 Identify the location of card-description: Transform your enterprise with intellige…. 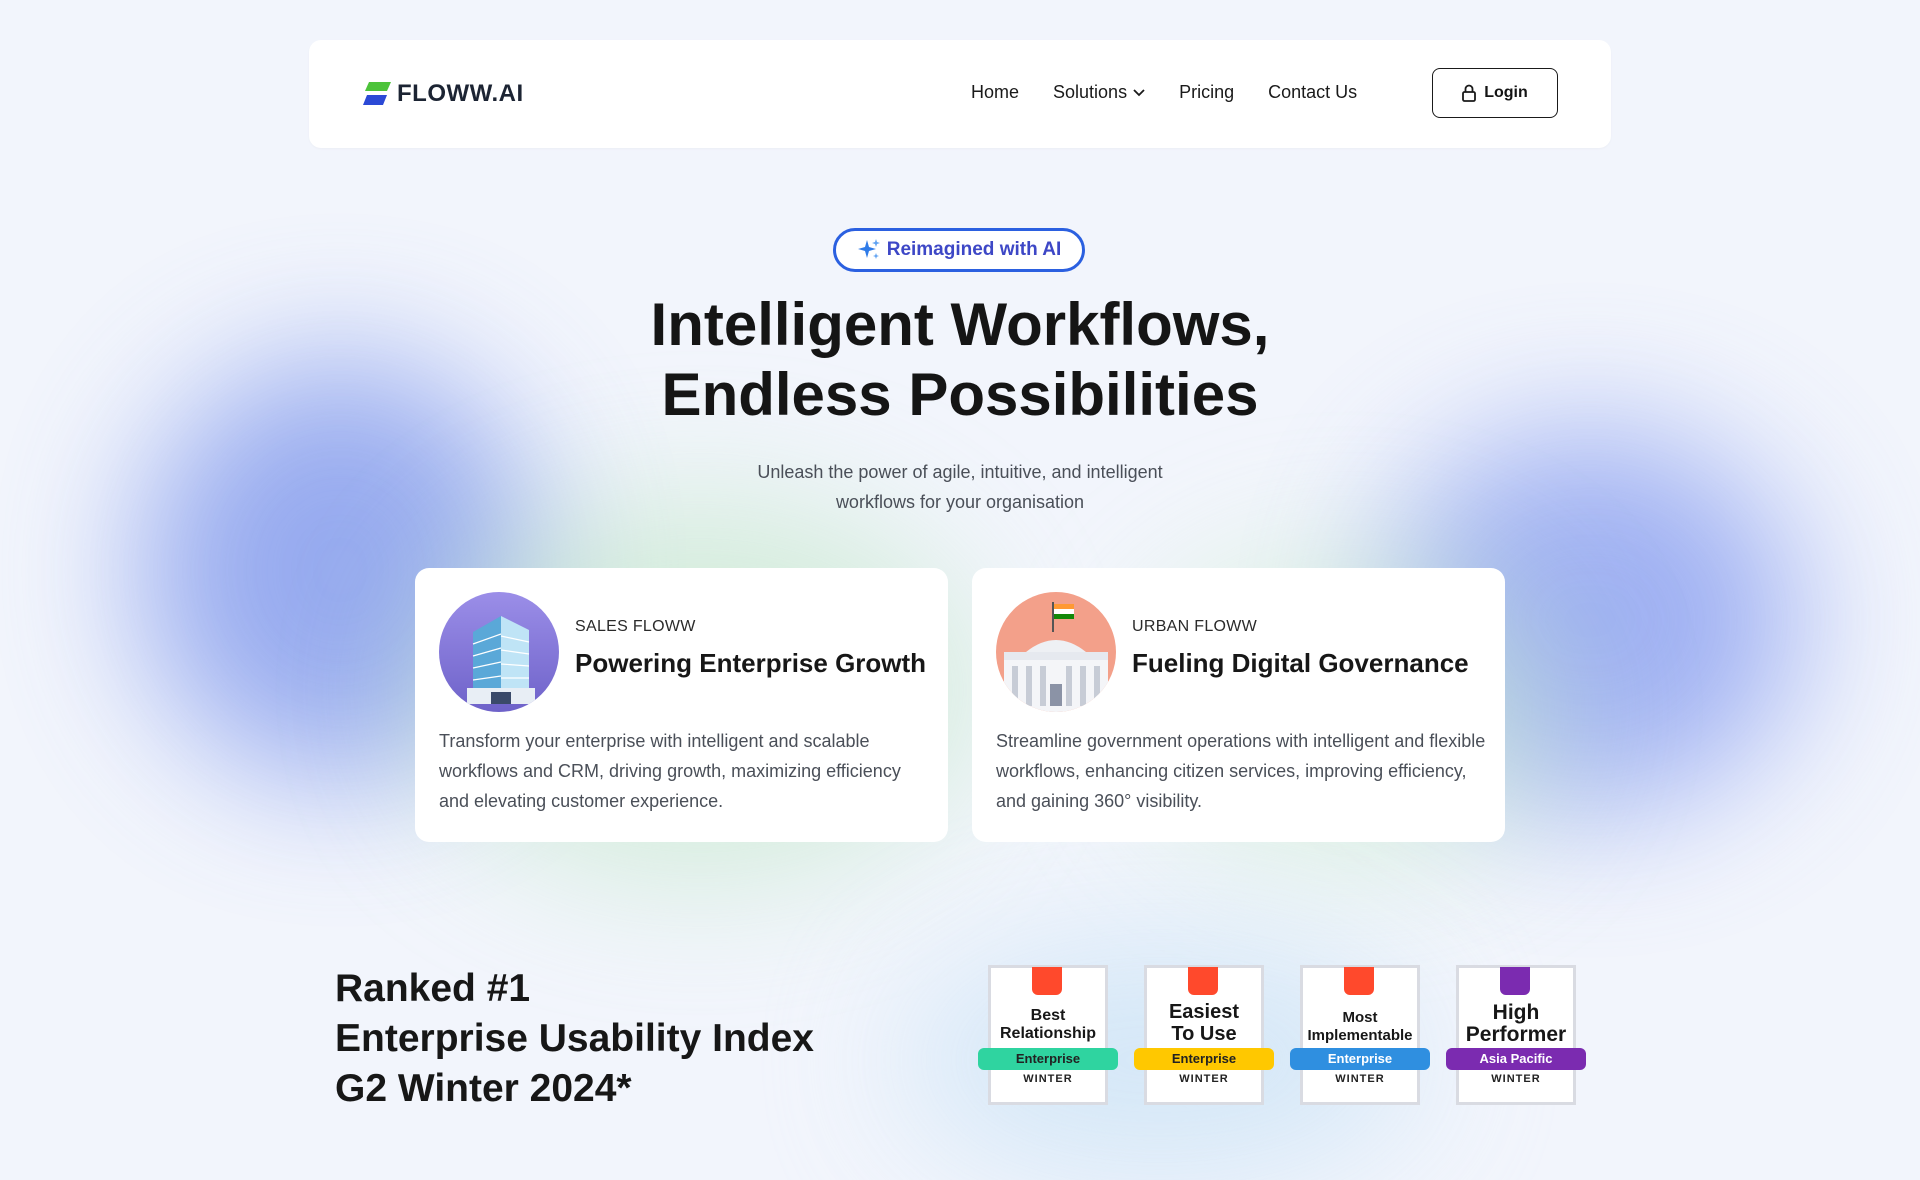
(670, 771).